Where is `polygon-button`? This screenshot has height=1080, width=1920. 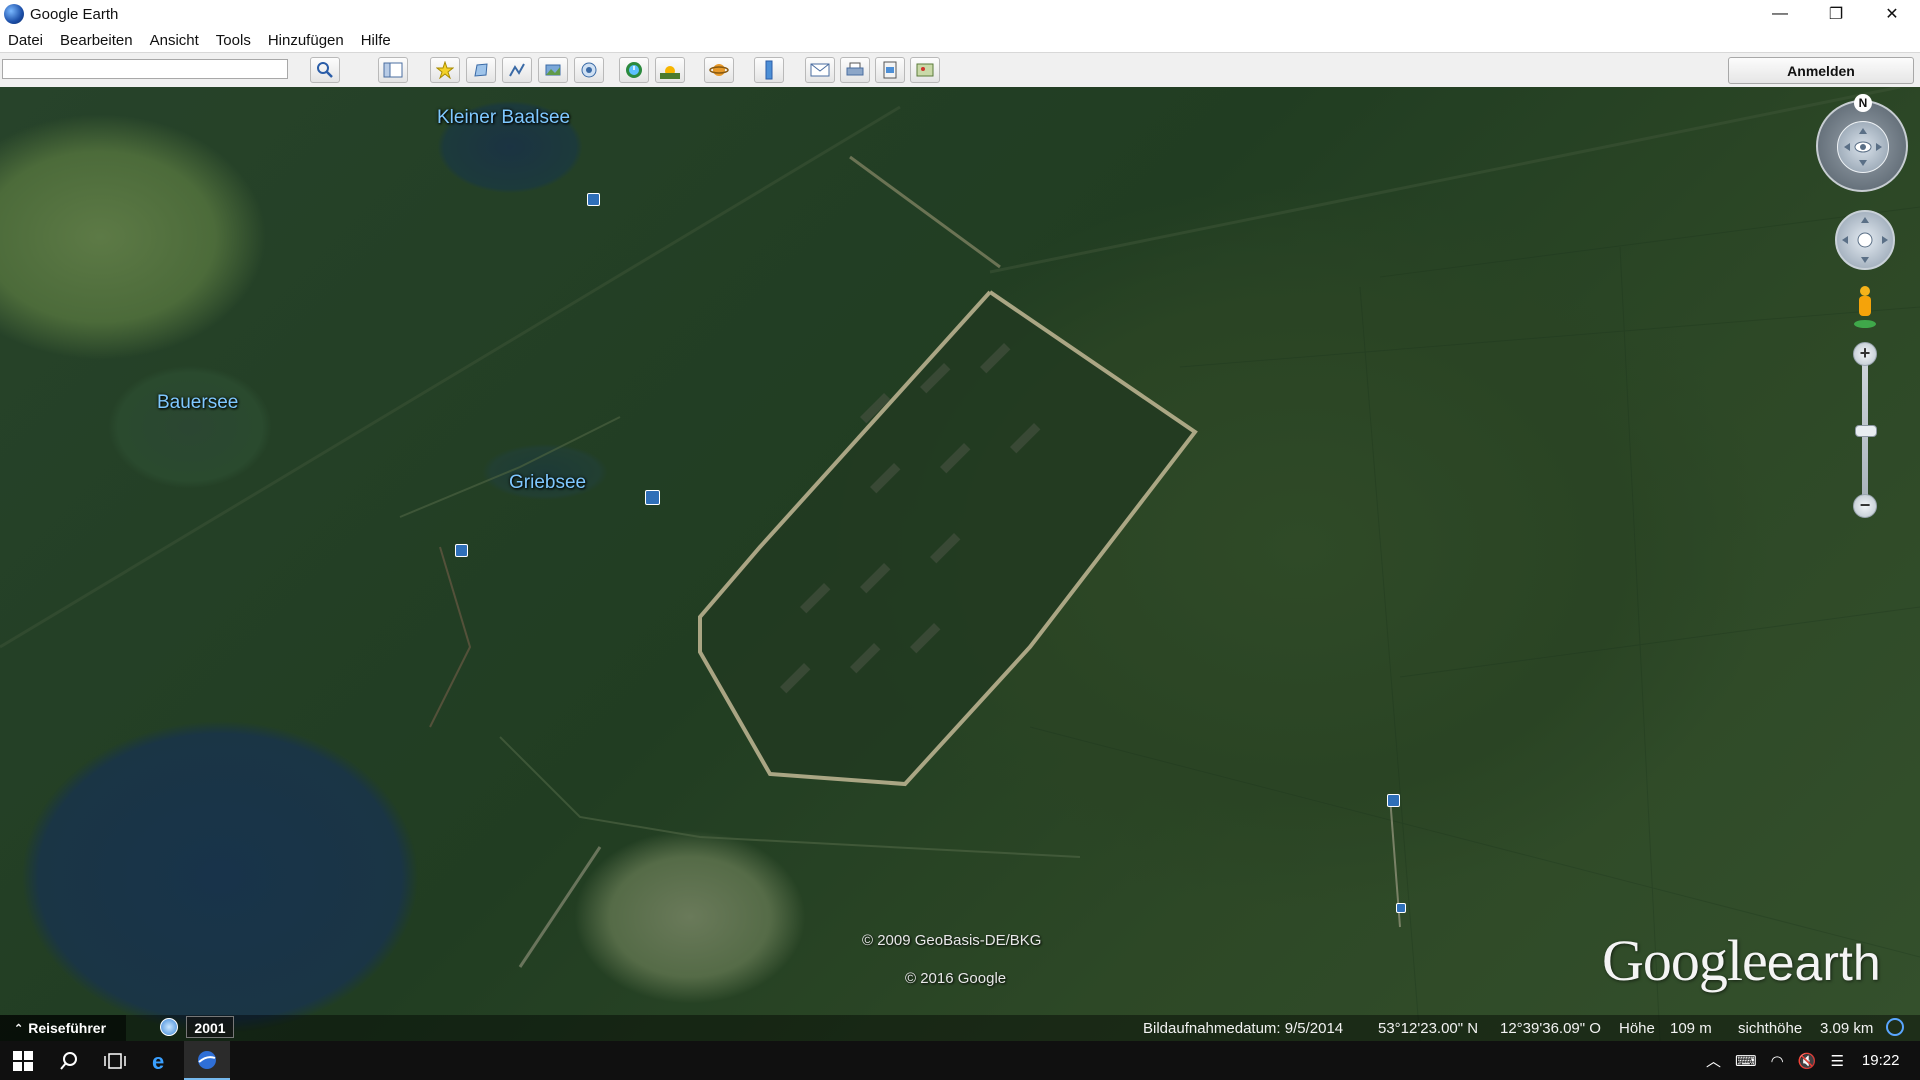
polygon-button is located at coordinates (481, 70).